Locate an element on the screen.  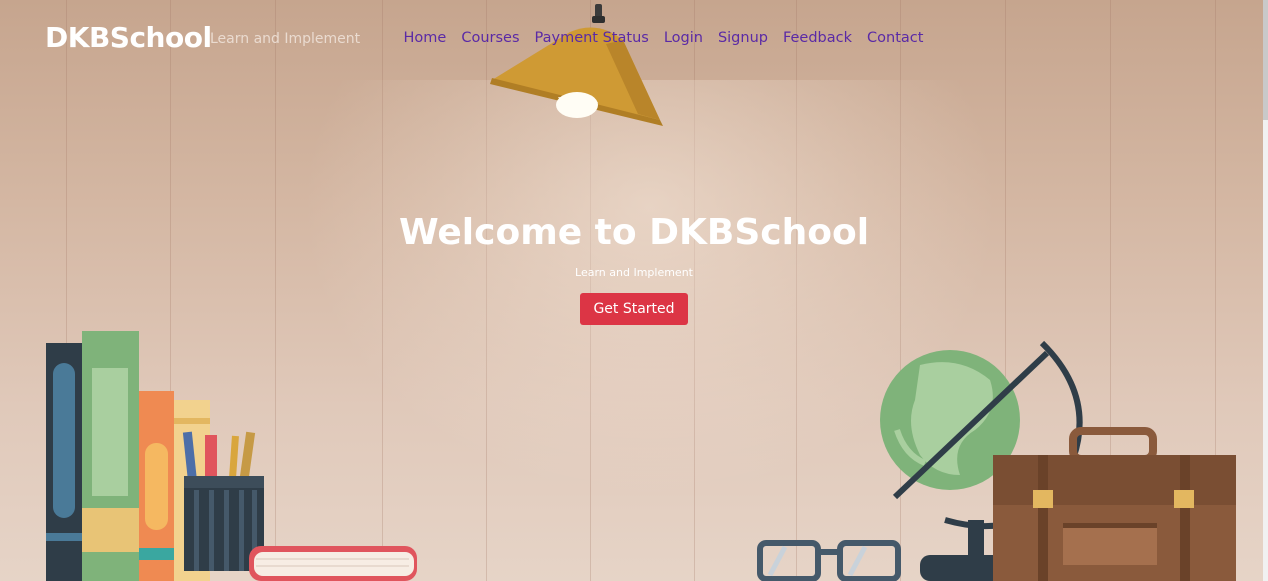
nav-link-signup: Signup is located at coordinates (742, 38).